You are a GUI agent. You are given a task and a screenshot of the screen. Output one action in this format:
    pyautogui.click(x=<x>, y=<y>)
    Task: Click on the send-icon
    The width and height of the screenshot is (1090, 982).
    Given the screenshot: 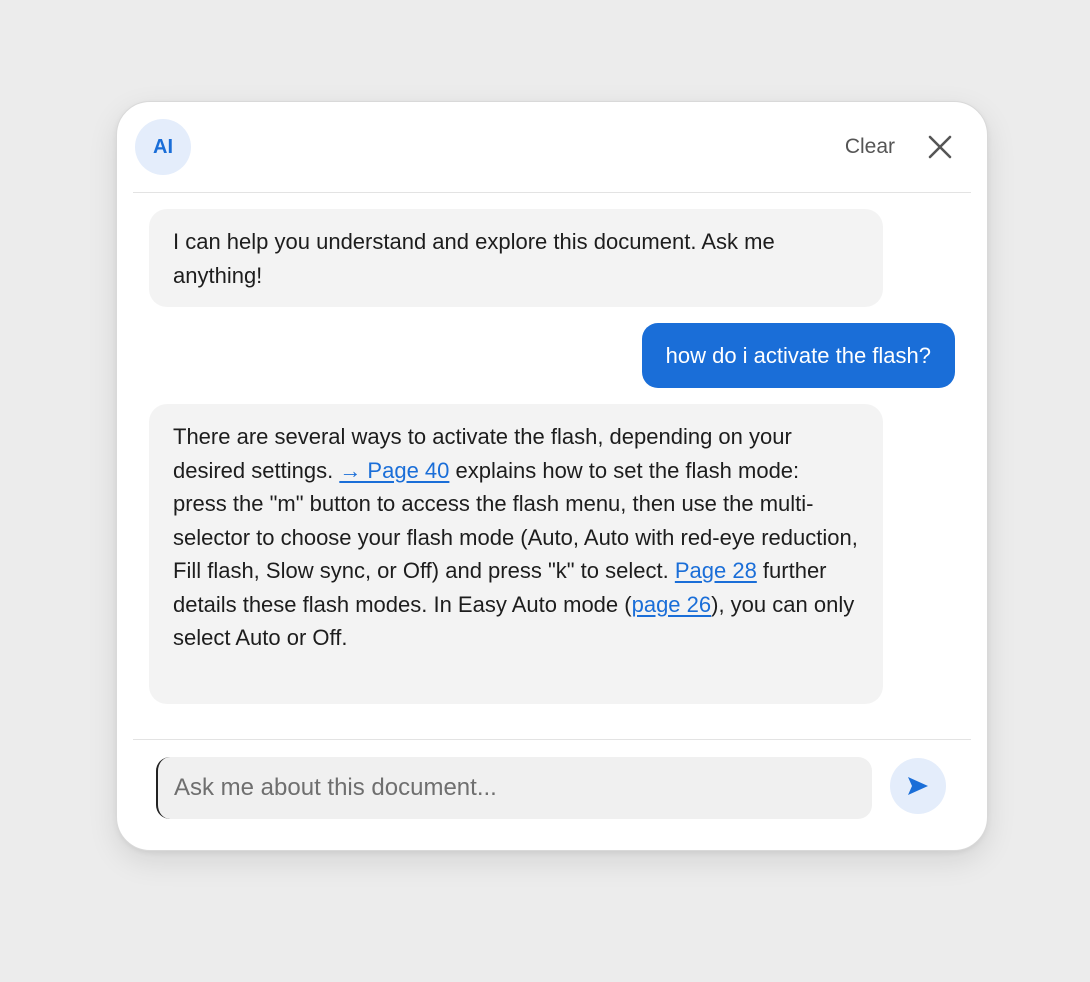 What is the action you would take?
    pyautogui.click(x=918, y=786)
    